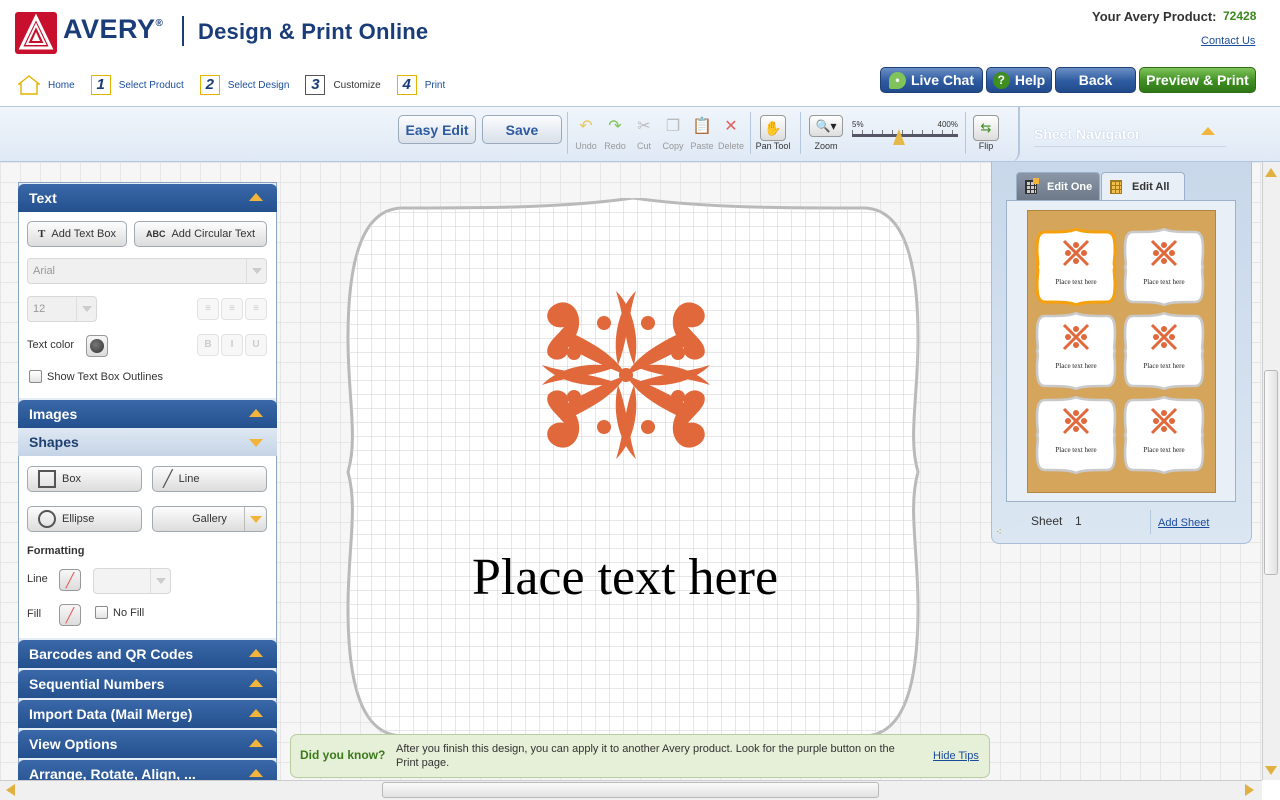  Describe the element at coordinates (615, 126) in the screenshot. I see `redo-icon: ↷` at that location.